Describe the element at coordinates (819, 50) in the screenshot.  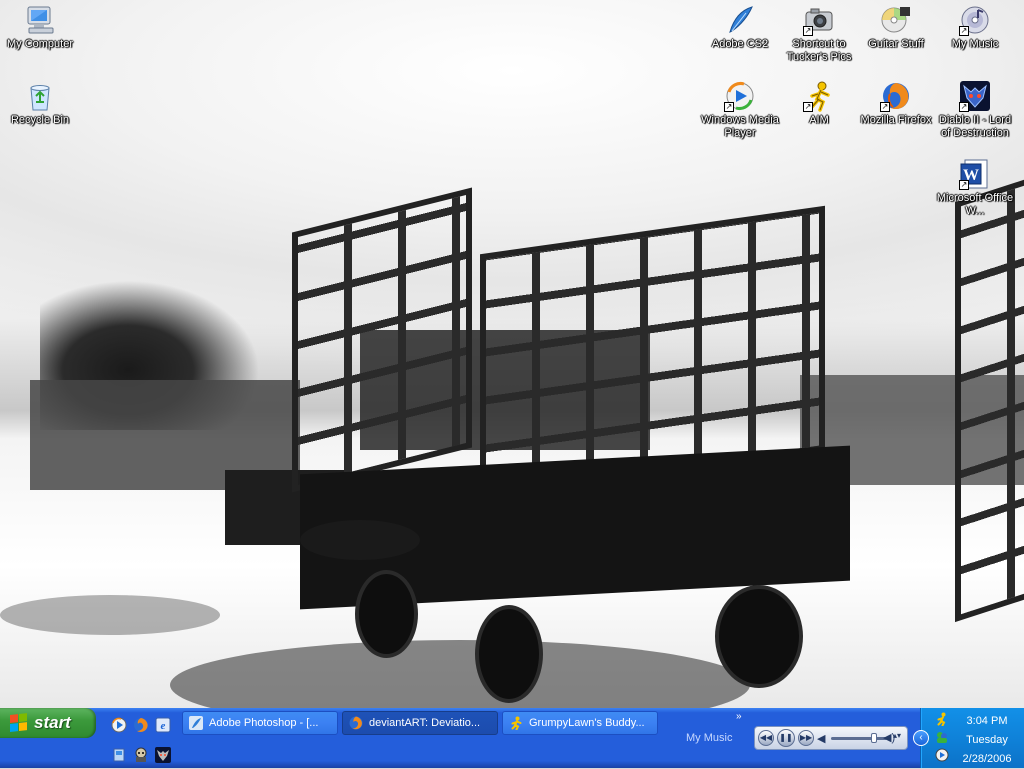
I see `desktop-icon-label: Shortcut to Tucker's Pics` at that location.